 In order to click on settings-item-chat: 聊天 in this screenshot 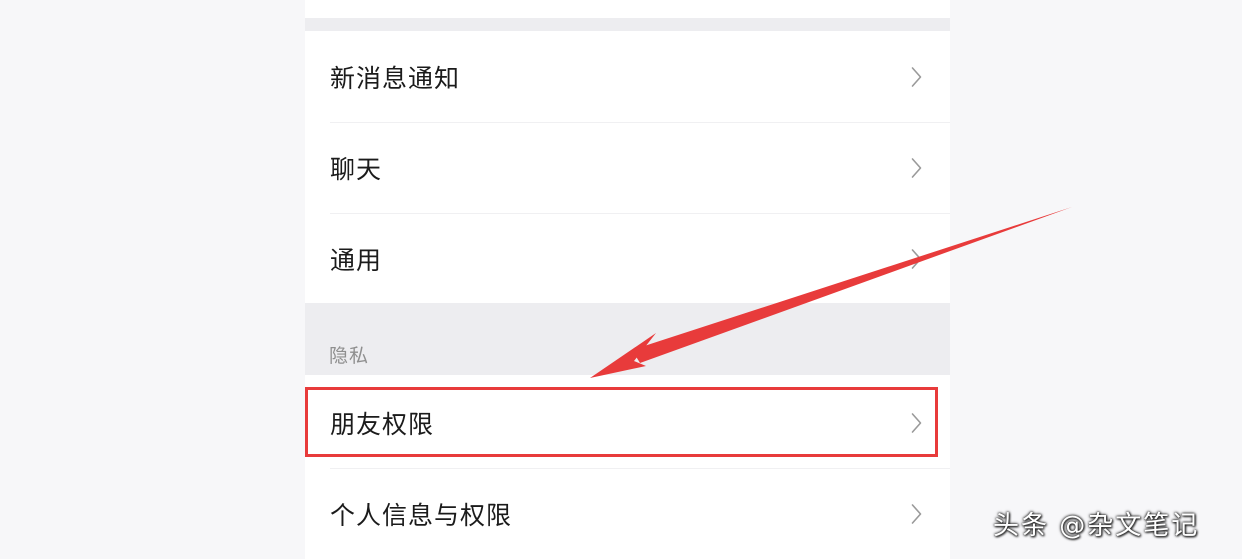, I will do `click(627, 168)`.